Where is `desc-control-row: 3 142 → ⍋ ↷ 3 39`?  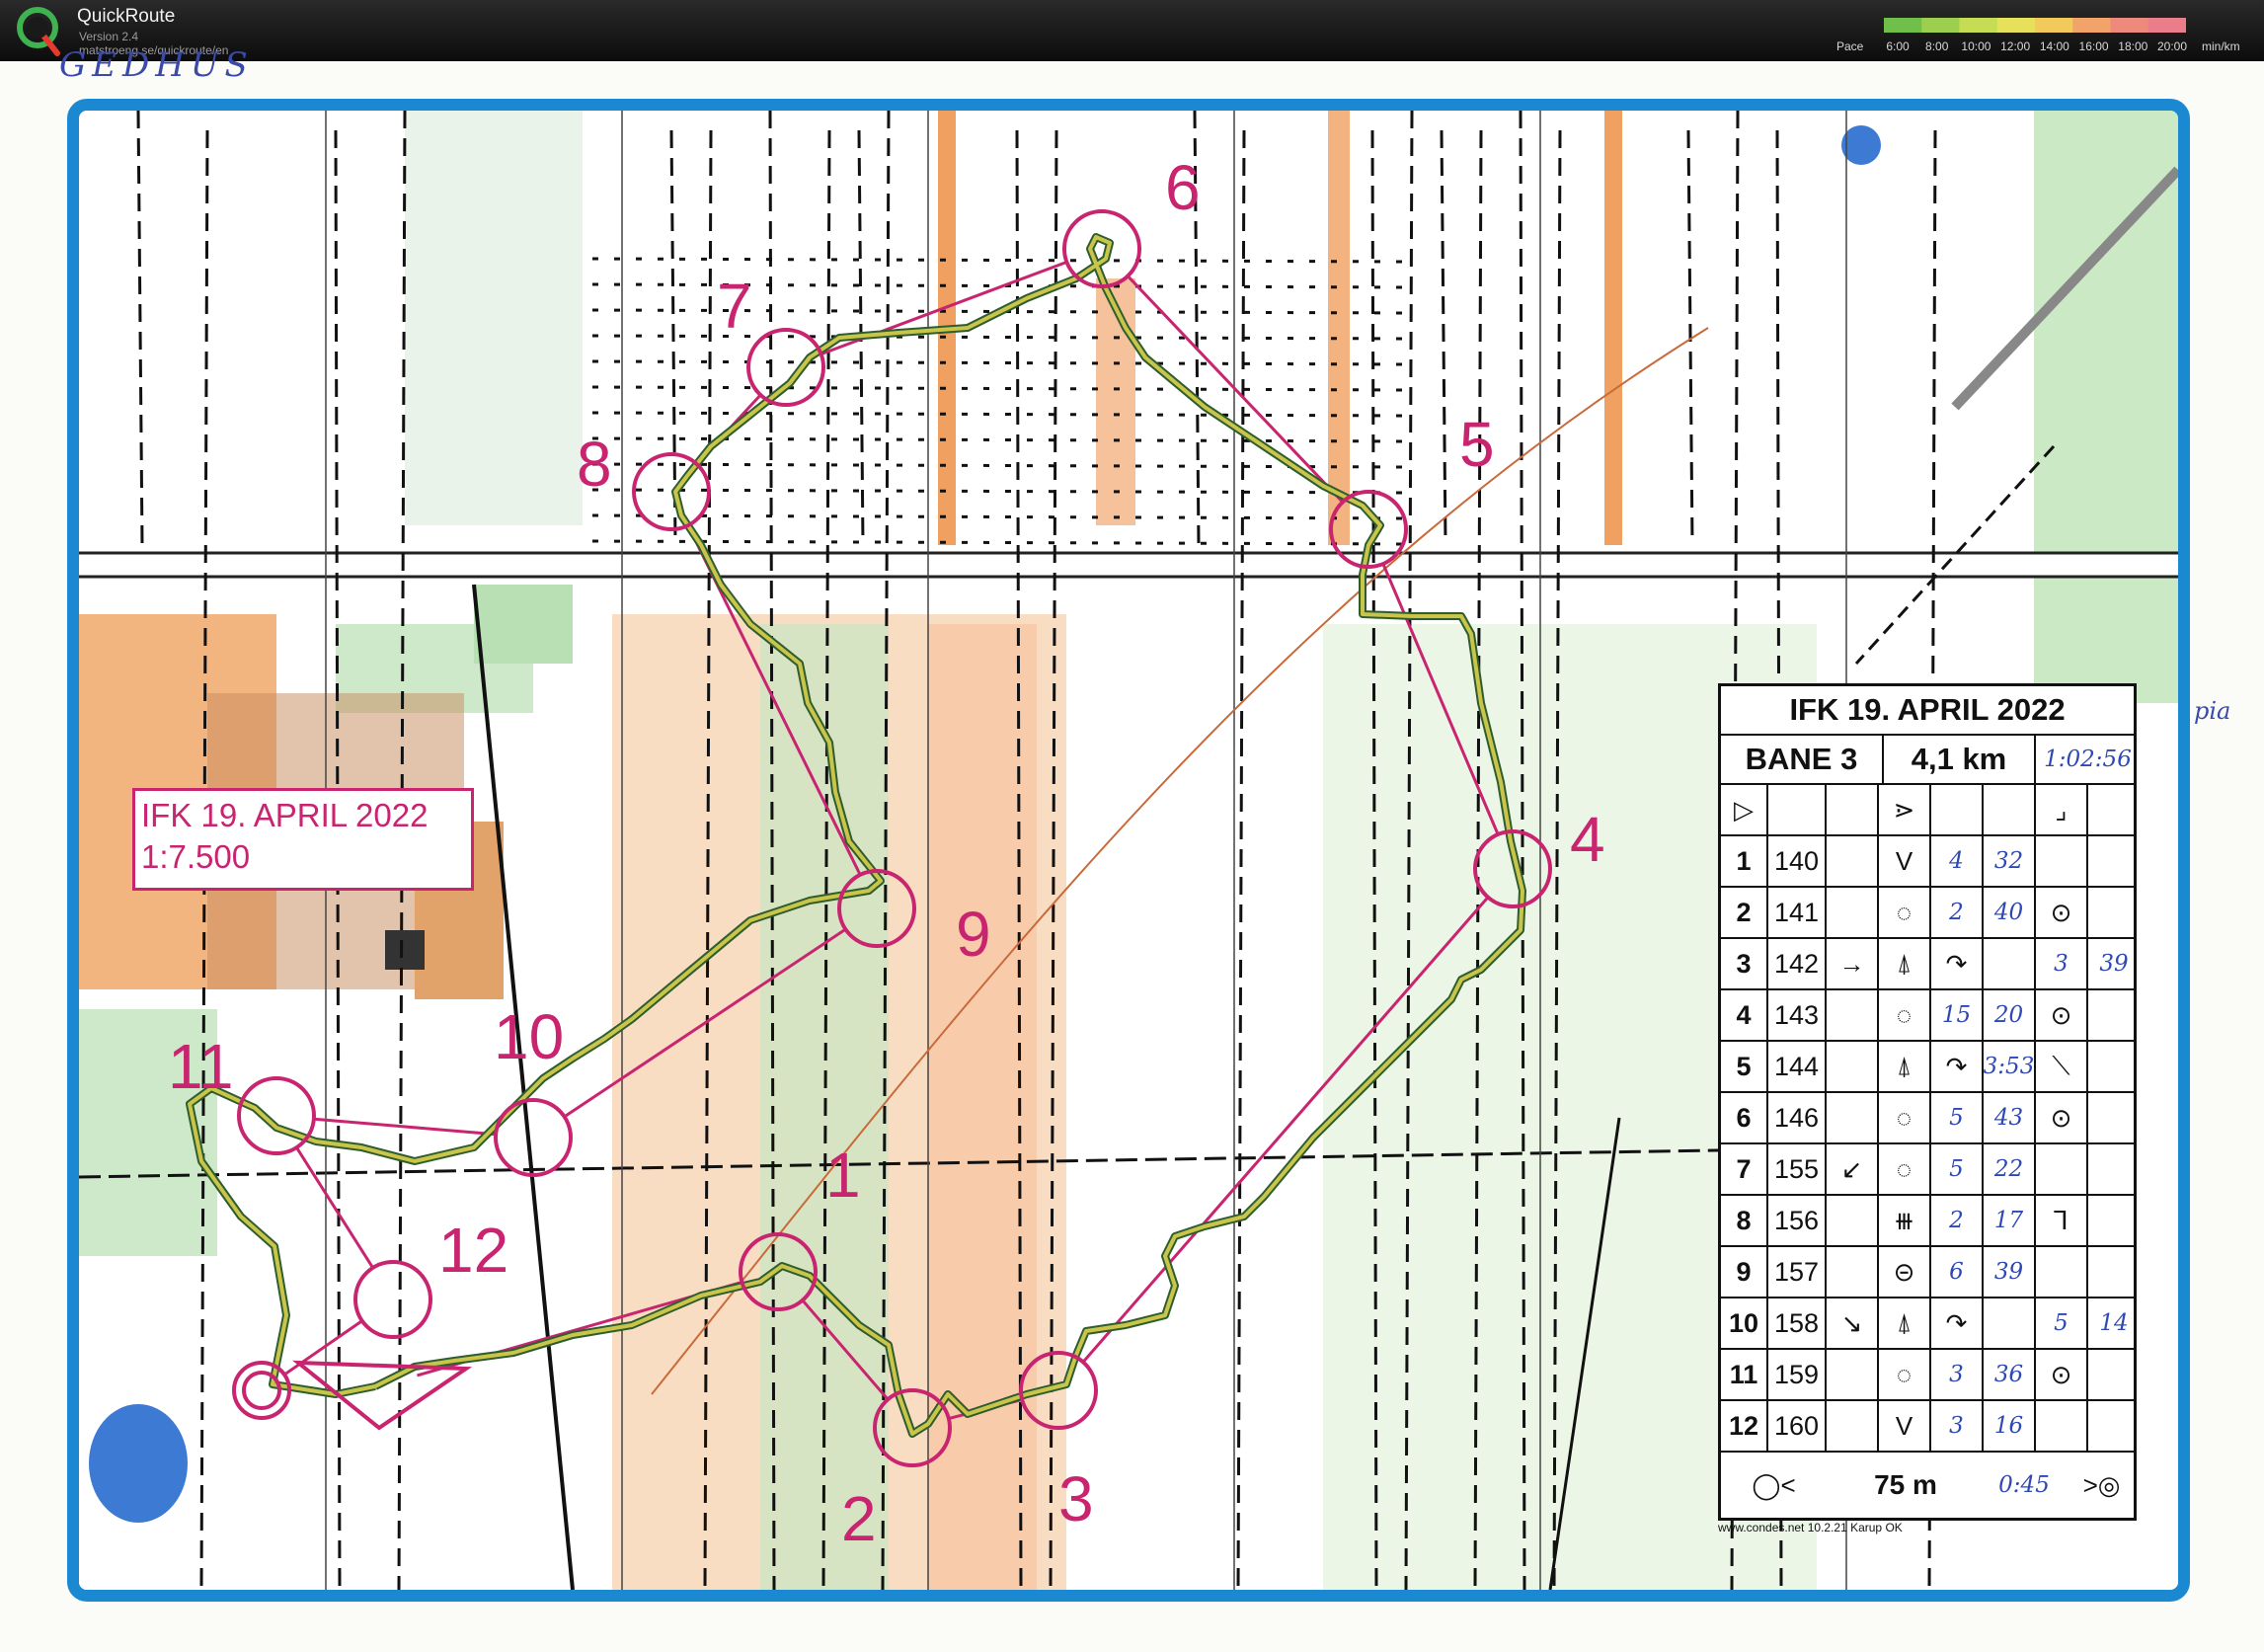 desc-control-row: 3 142 → ⍋ ↷ 3 39 is located at coordinates (1928, 964).